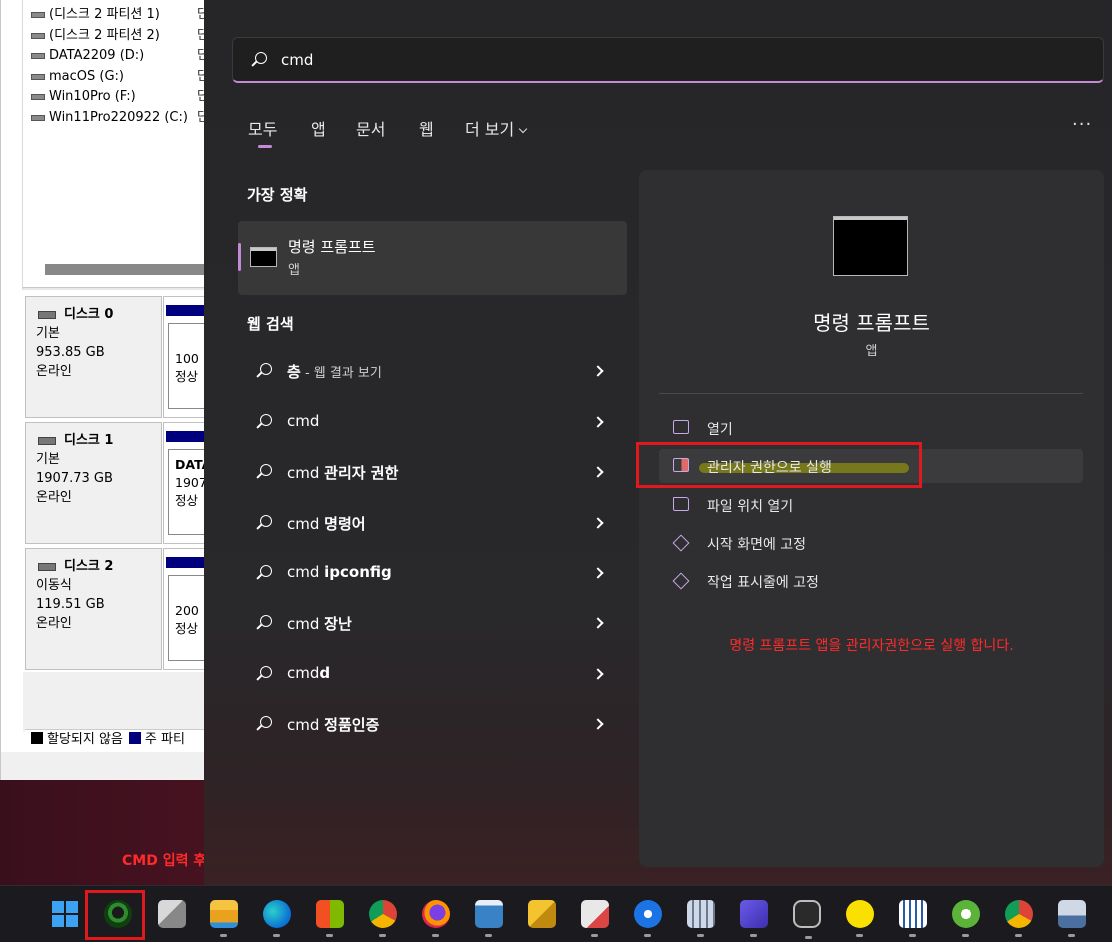  What do you see at coordinates (720, 430) in the screenshot?
I see `action-label: 열기` at bounding box center [720, 430].